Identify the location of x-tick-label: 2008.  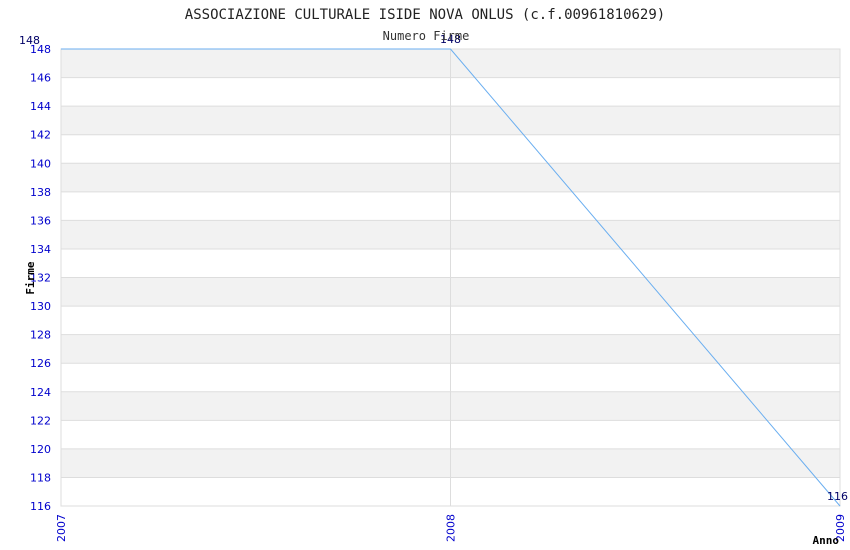
(451, 528).